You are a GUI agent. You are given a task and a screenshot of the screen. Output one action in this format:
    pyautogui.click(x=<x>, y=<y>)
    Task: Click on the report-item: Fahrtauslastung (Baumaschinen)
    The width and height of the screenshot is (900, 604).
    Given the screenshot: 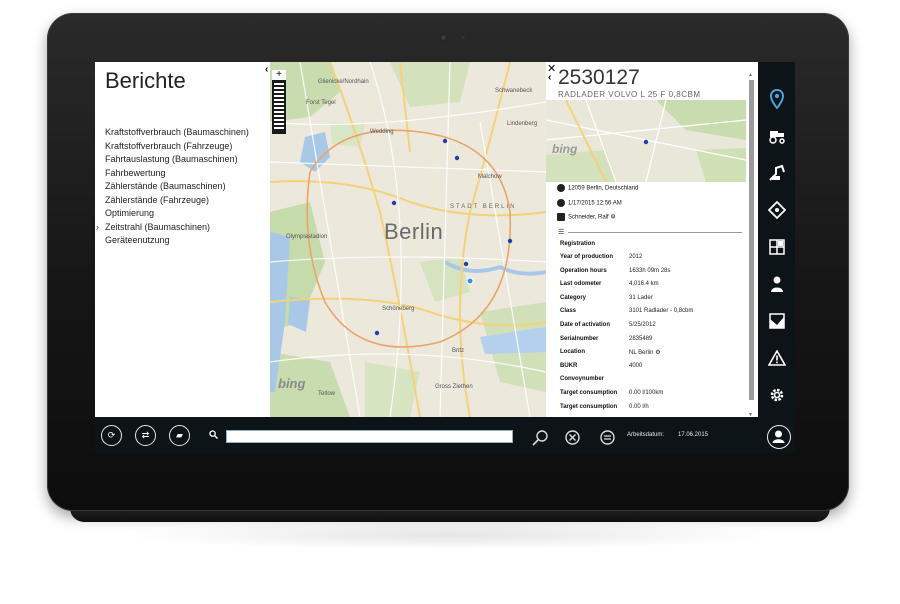 What is the action you would take?
    pyautogui.click(x=177, y=160)
    